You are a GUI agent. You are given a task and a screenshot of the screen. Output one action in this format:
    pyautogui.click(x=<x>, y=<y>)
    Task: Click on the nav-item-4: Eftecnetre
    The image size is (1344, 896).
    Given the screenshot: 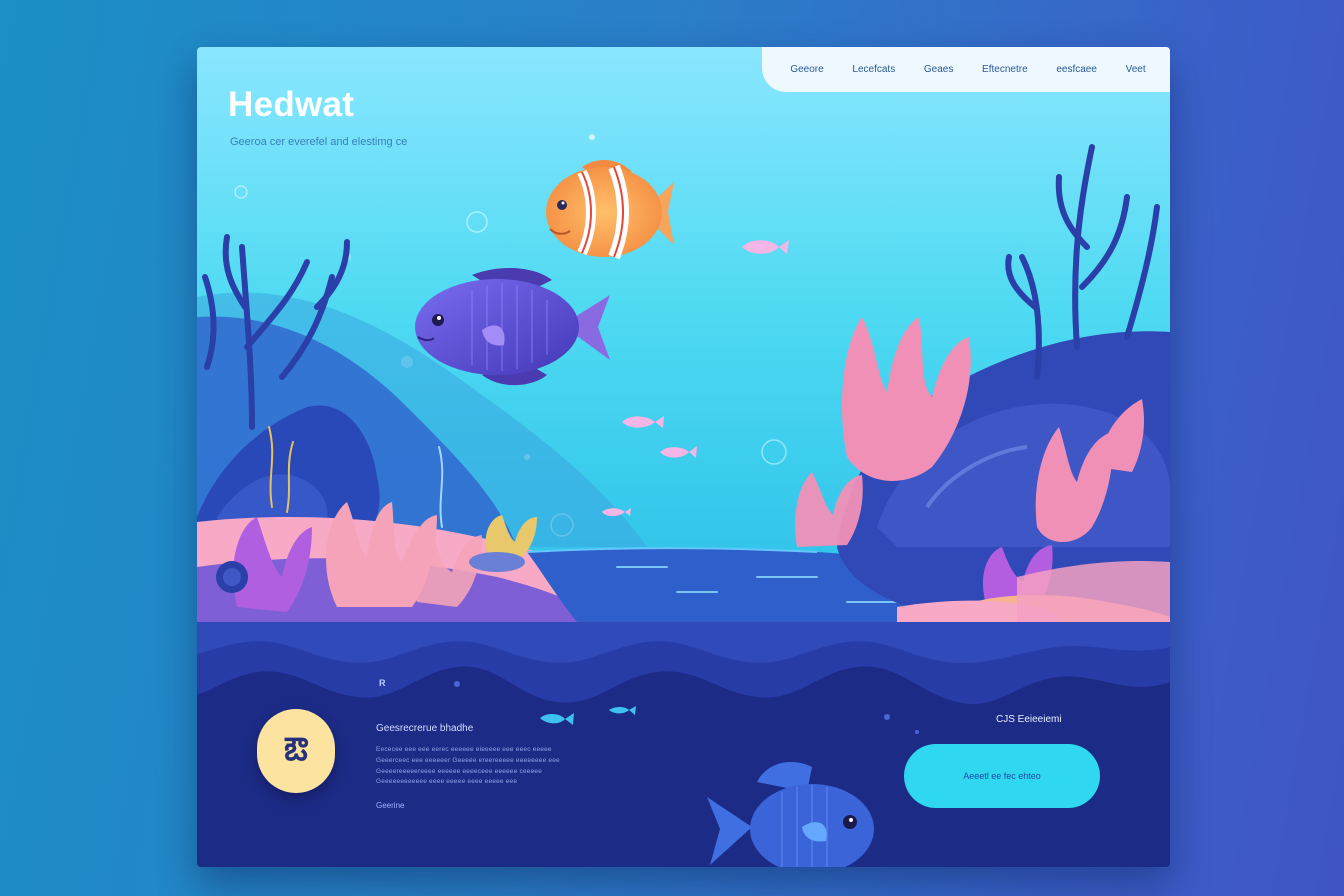 What is the action you would take?
    pyautogui.click(x=1005, y=69)
    